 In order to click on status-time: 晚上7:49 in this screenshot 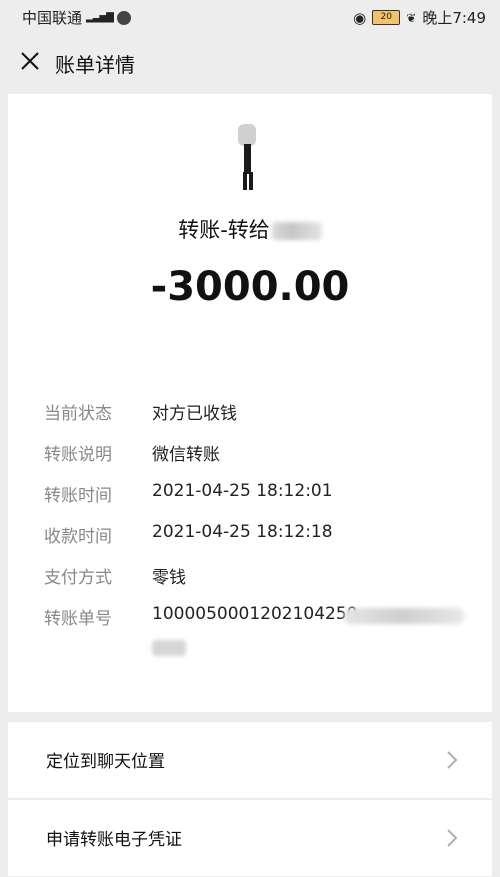, I will do `click(454, 18)`.